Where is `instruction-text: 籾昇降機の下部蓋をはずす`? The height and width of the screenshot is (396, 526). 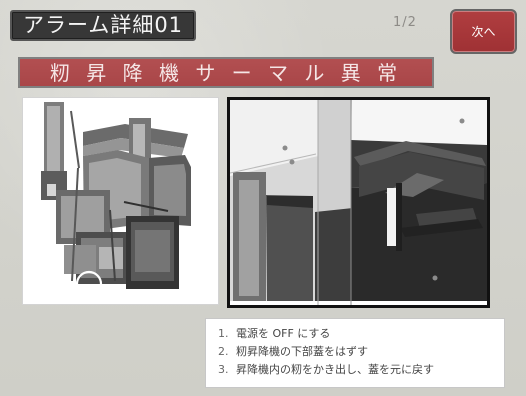 instruction-text: 籾昇降機の下部蓋をはずす is located at coordinates (302, 351).